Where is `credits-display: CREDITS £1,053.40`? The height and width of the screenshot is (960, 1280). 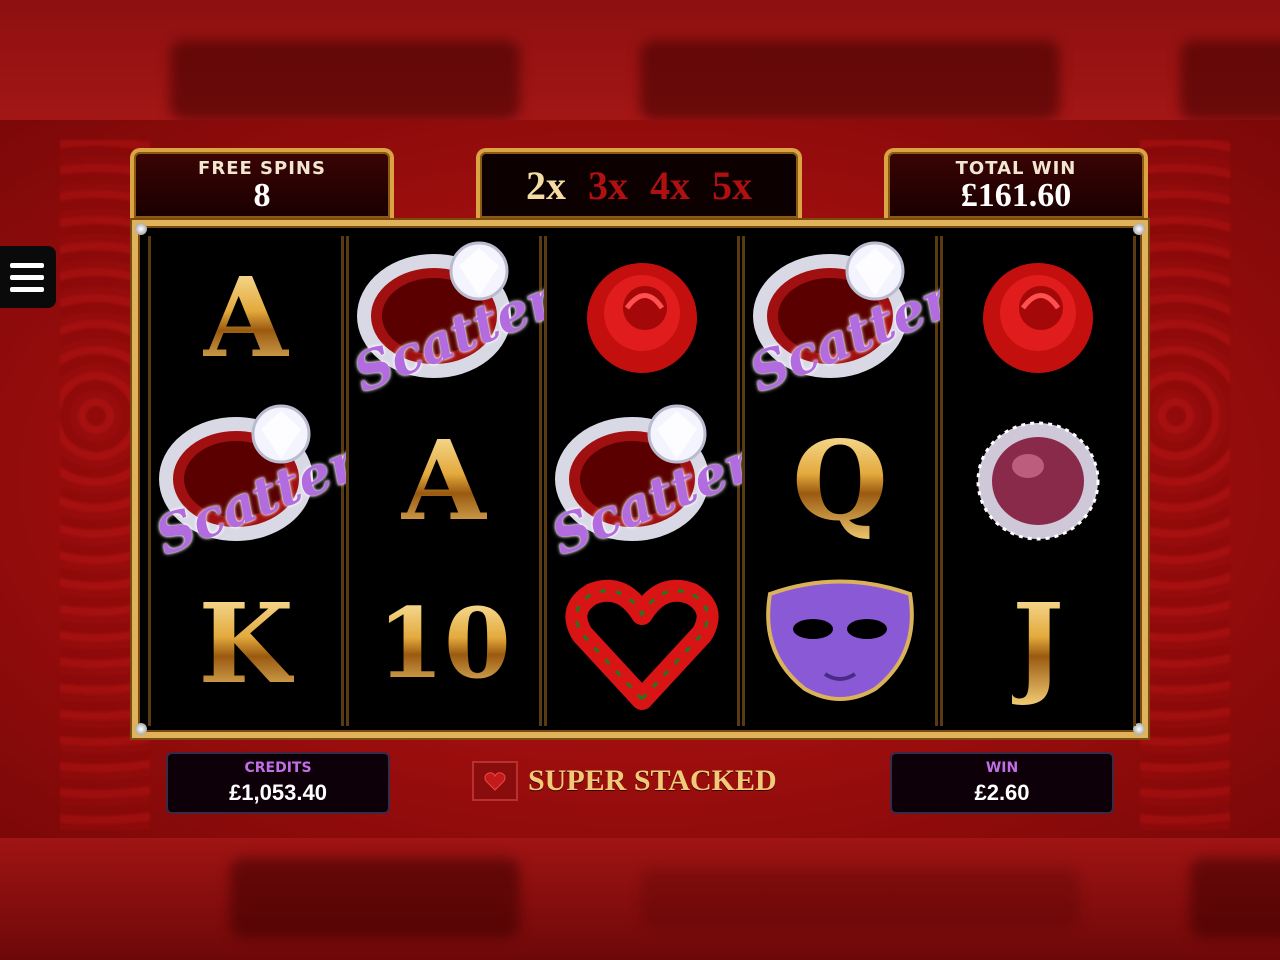
credits-display: CREDITS £1,053.40 is located at coordinates (278, 783).